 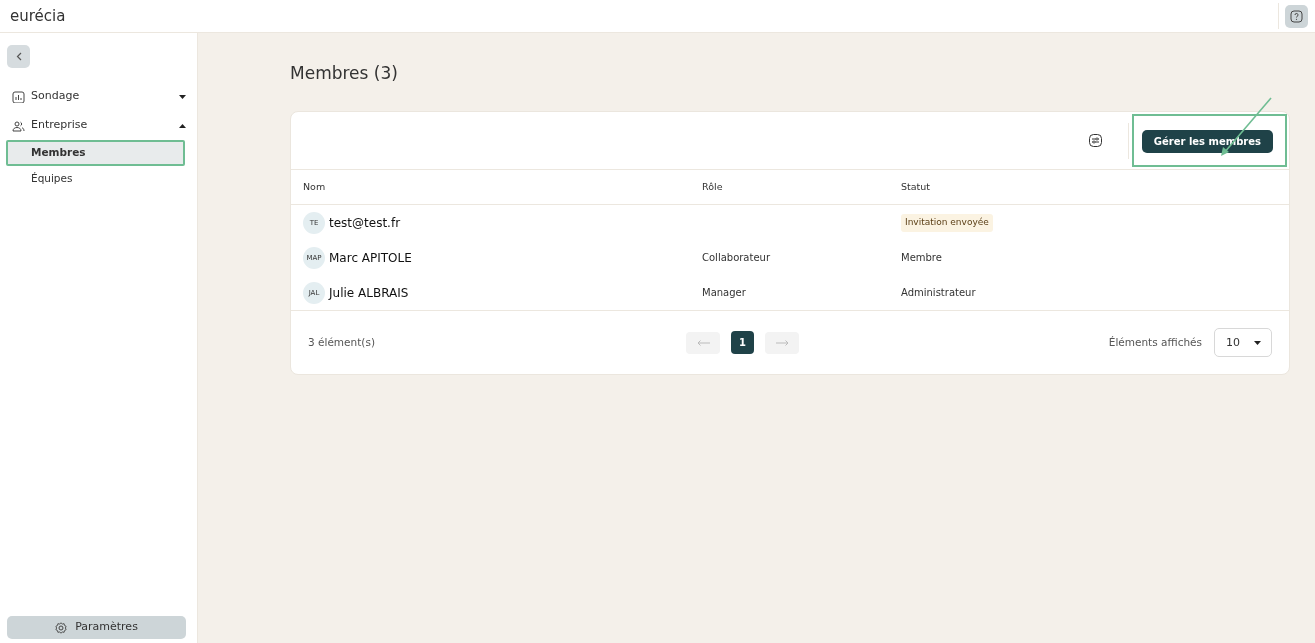 I want to click on settings-icon, so click(x=61, y=627).